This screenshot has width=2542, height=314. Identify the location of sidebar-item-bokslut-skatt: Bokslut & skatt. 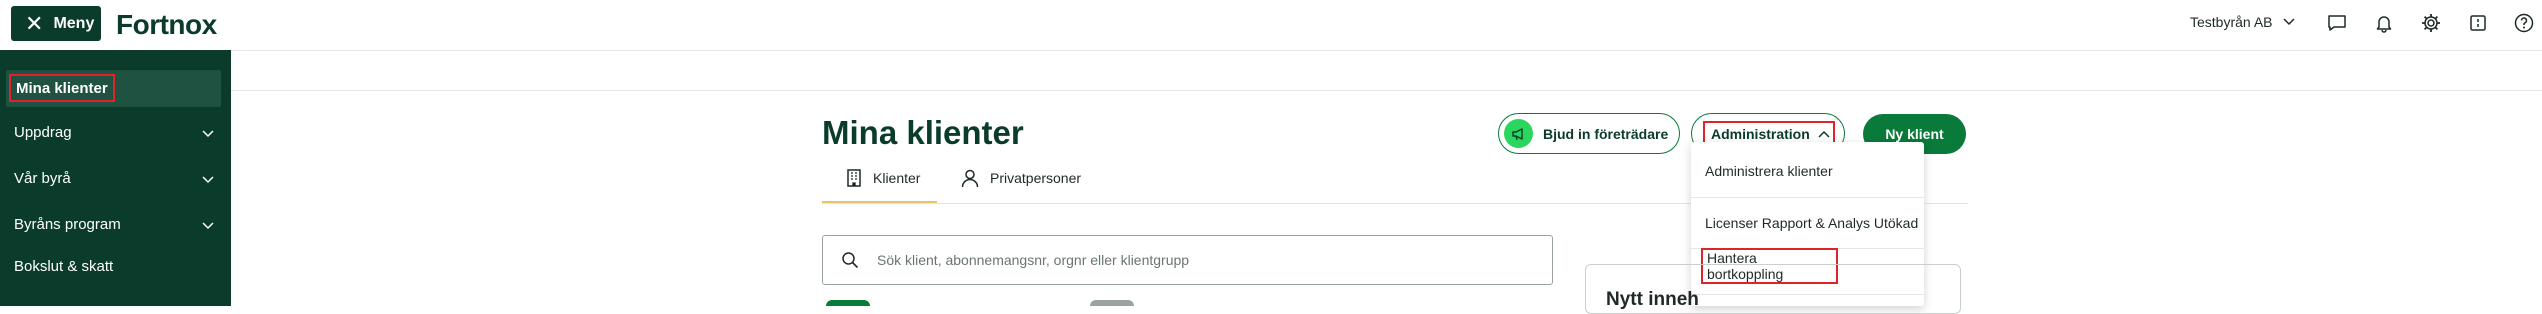
(114, 266).